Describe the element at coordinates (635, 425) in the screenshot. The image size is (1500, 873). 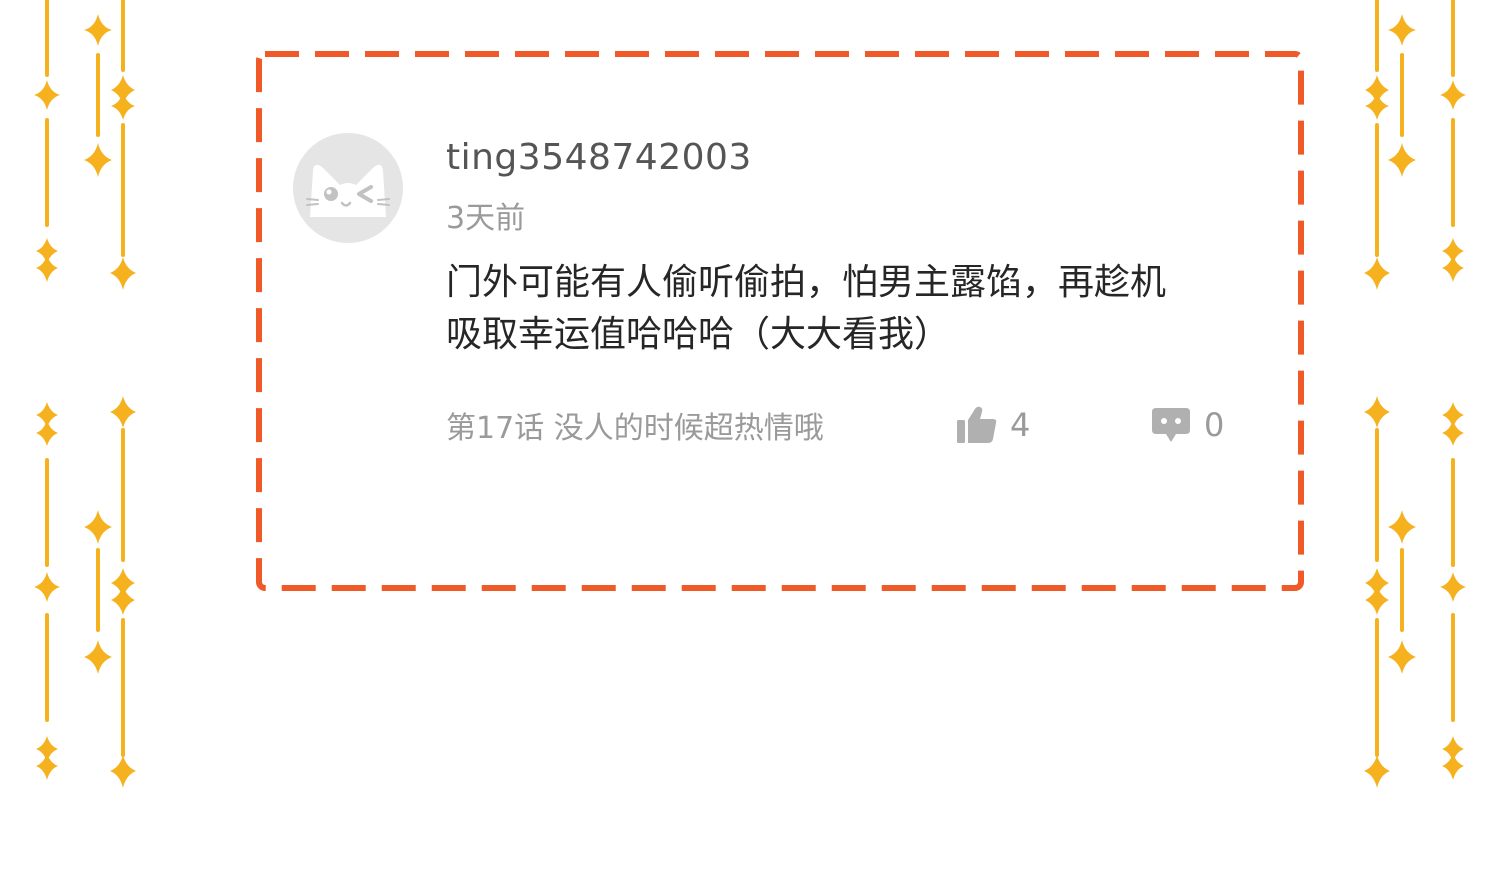
I see `chapter-link: 第17话 没人的时候超热情哦` at that location.